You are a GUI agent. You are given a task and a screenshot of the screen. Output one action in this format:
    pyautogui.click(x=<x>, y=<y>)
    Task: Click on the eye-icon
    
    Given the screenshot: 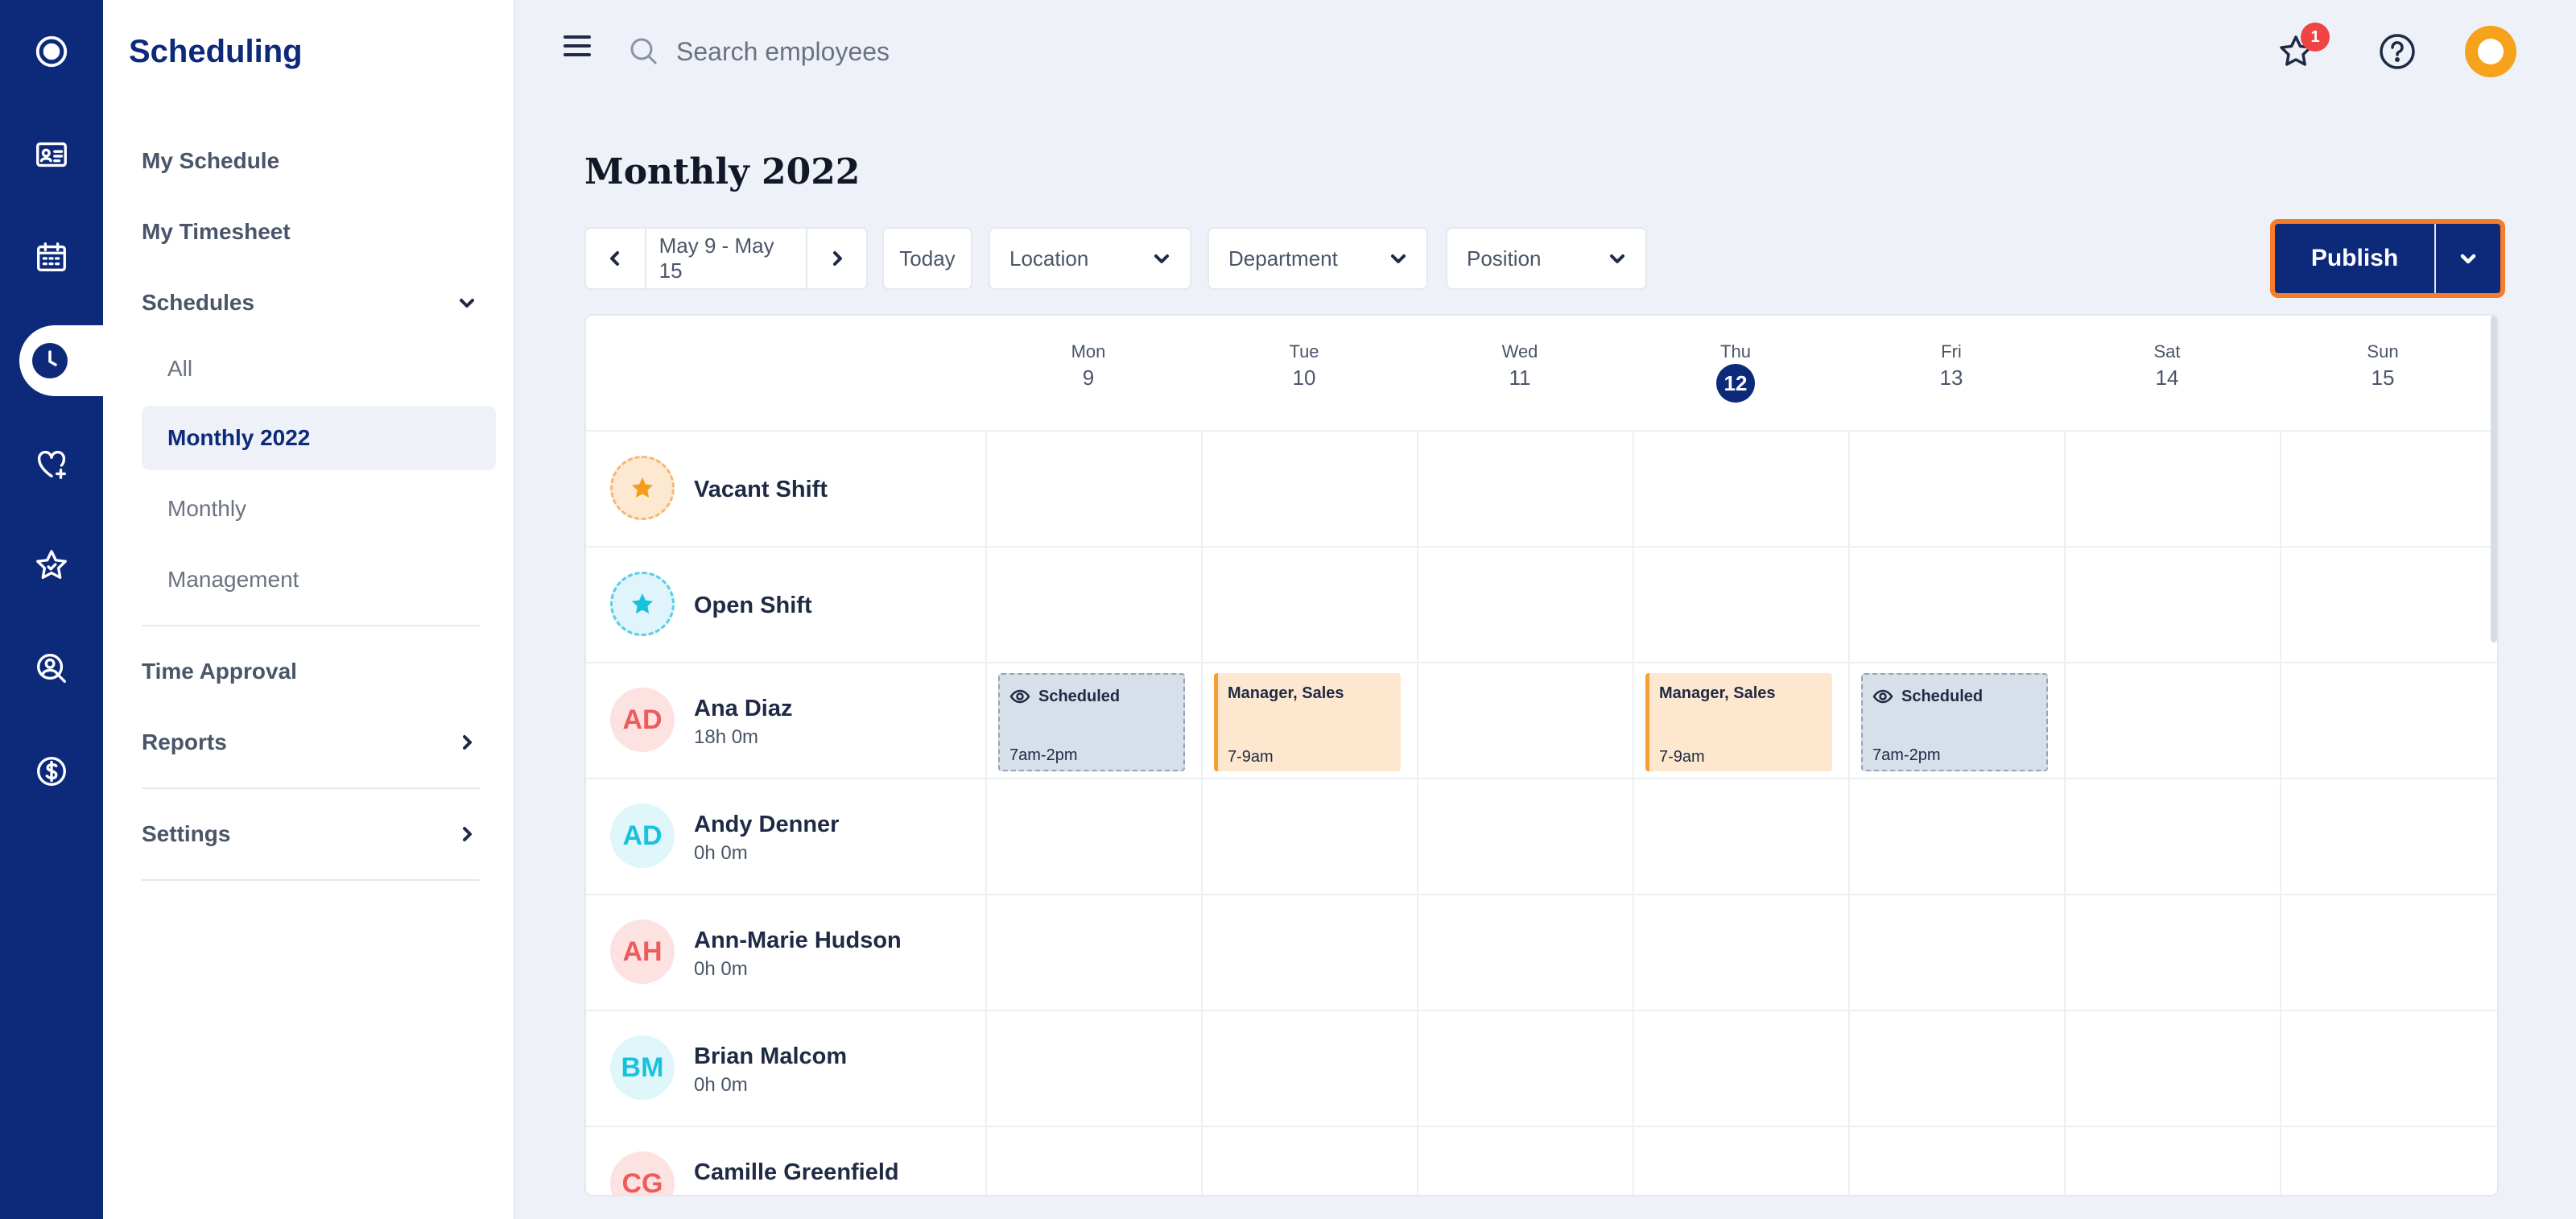 What is the action you would take?
    pyautogui.click(x=1019, y=697)
    